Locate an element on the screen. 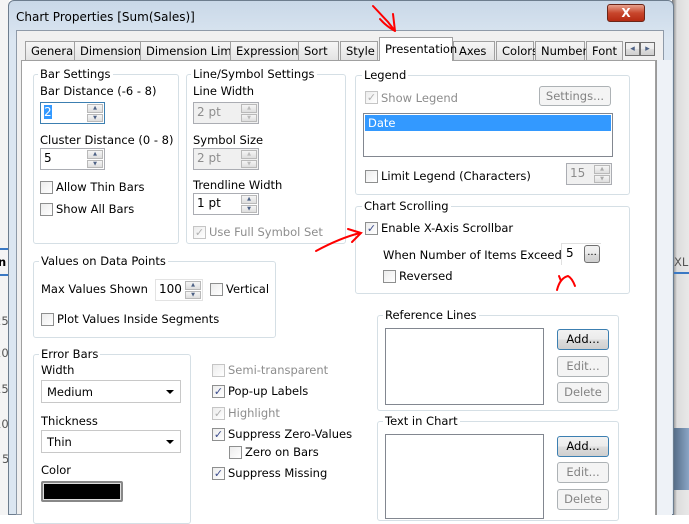 This screenshot has height=524, width=689. annotation-arrow-items is located at coordinates (566, 282).